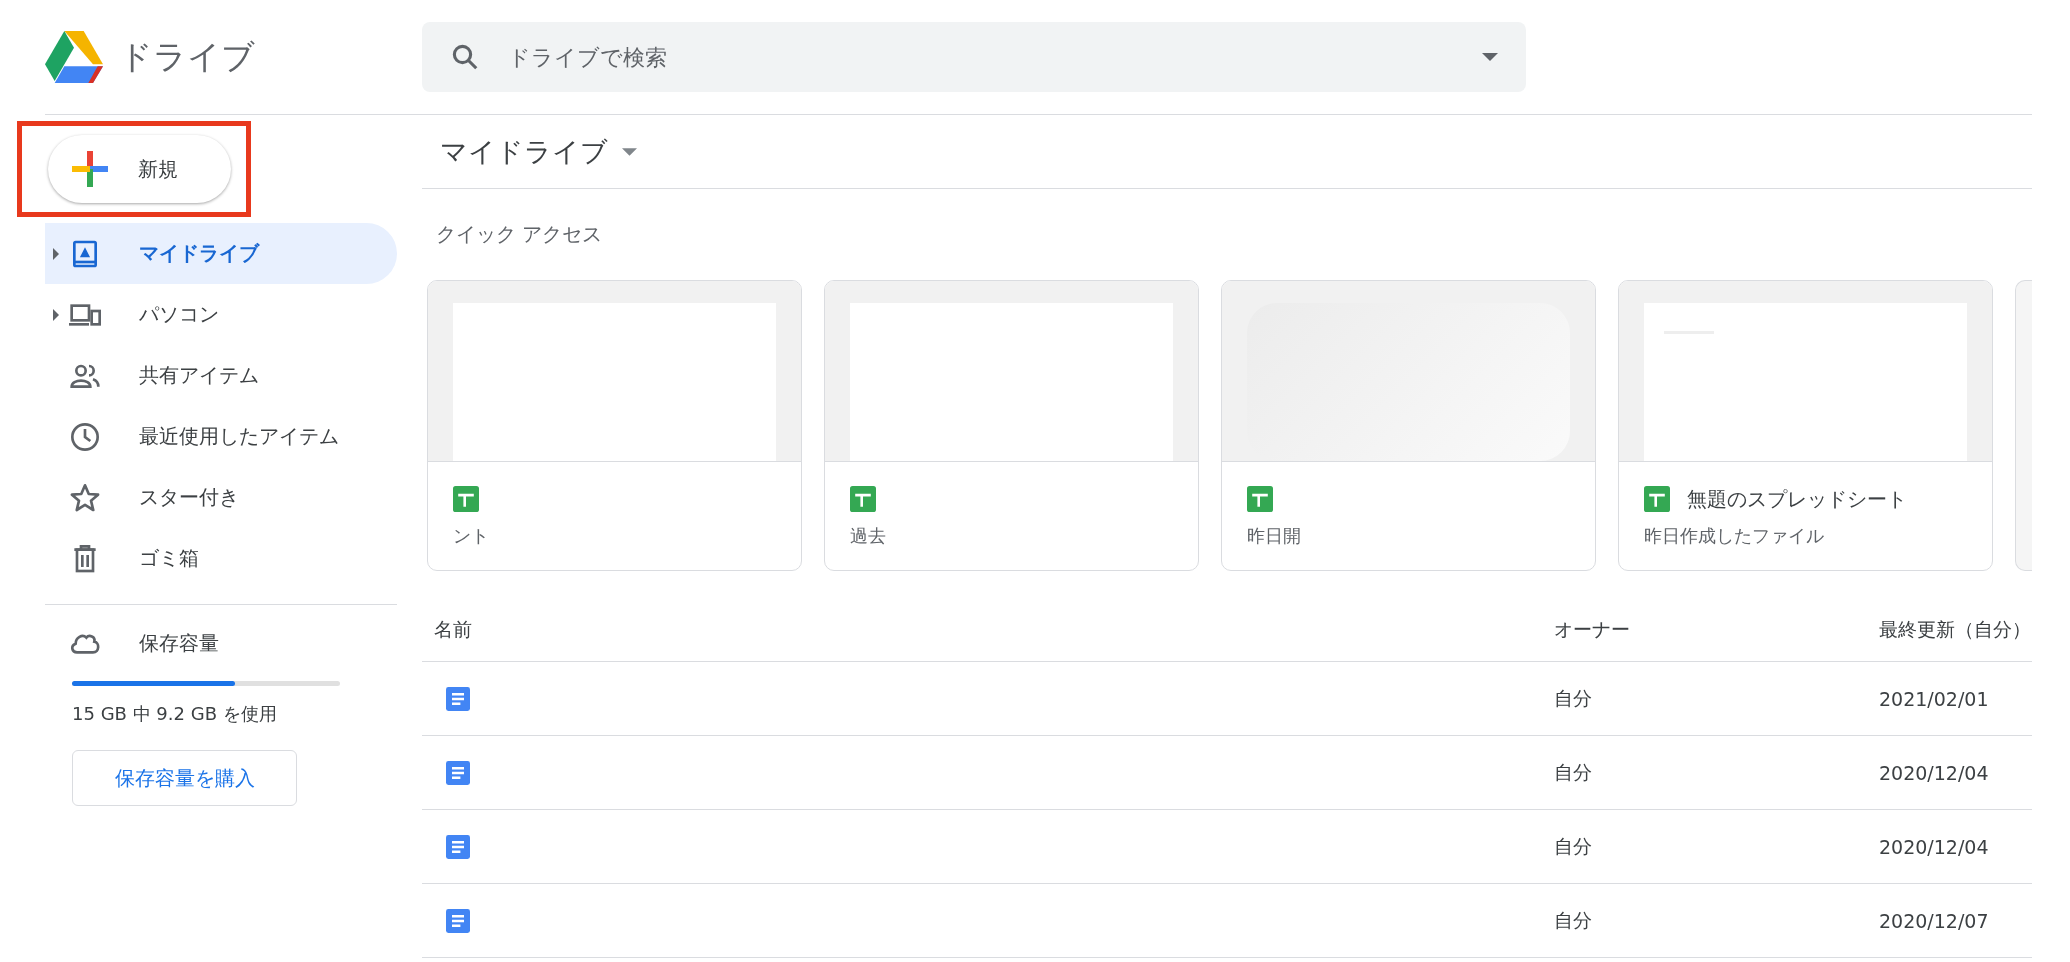  I want to click on sidebar-item: 最近使用したアイテム, so click(221, 436).